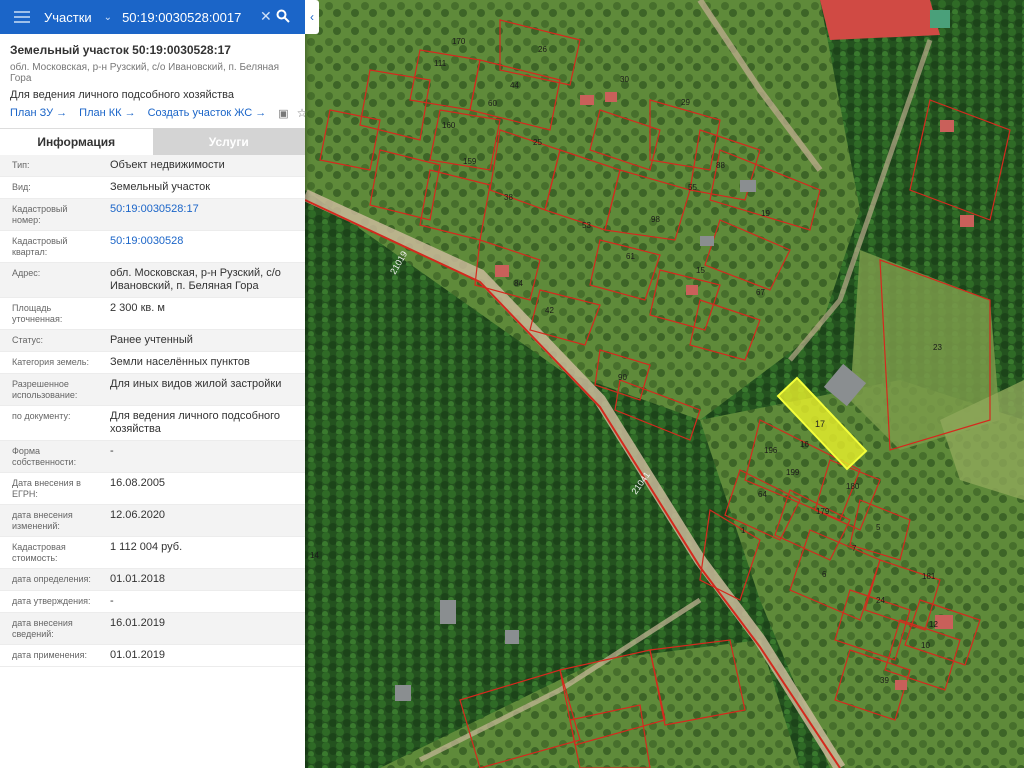 The image size is (1024, 768). What do you see at coordinates (692, 187) in the screenshot?
I see `map-parcel-label: 55` at bounding box center [692, 187].